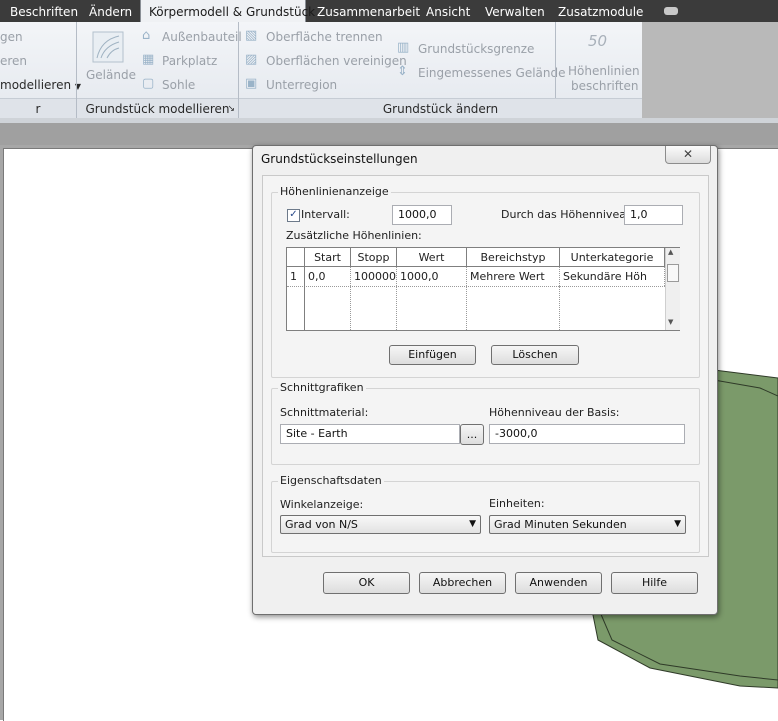 The width and height of the screenshot is (778, 721). What do you see at coordinates (432, 276) in the screenshot?
I see `cell-wert: 1000,0` at bounding box center [432, 276].